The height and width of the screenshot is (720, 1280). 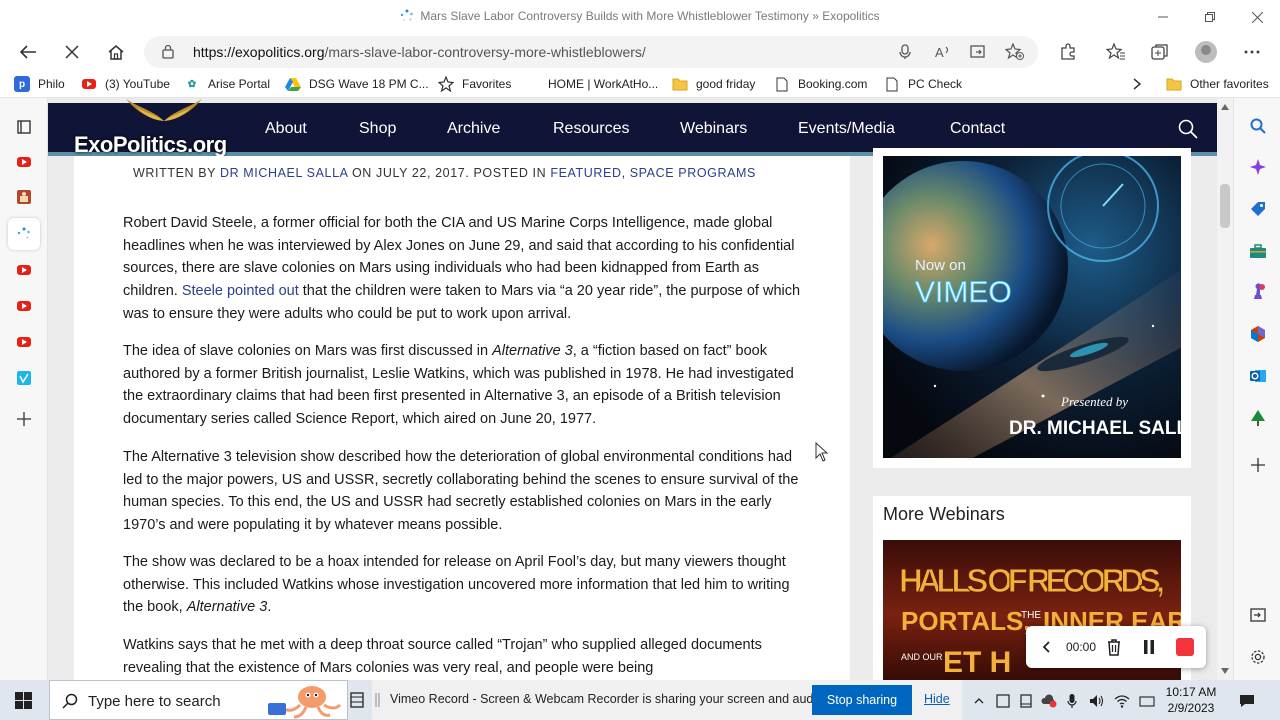 I want to click on favorite-arise-portal: ✿ Arise Portal, so click(x=227, y=84).